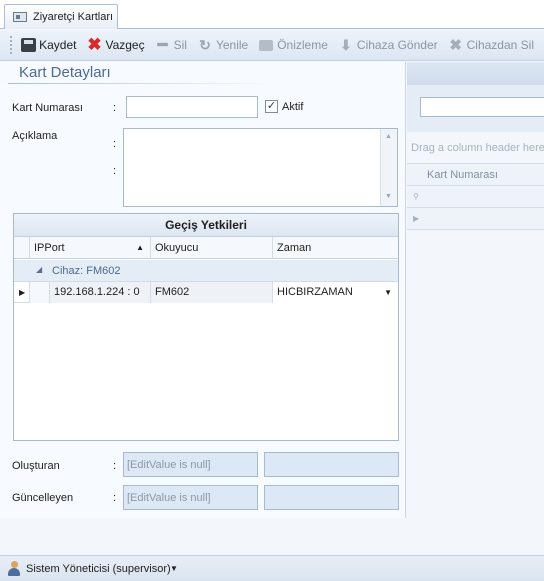 The height and width of the screenshot is (581, 544). I want to click on card-number-label: Kart Numarası, so click(47, 108).